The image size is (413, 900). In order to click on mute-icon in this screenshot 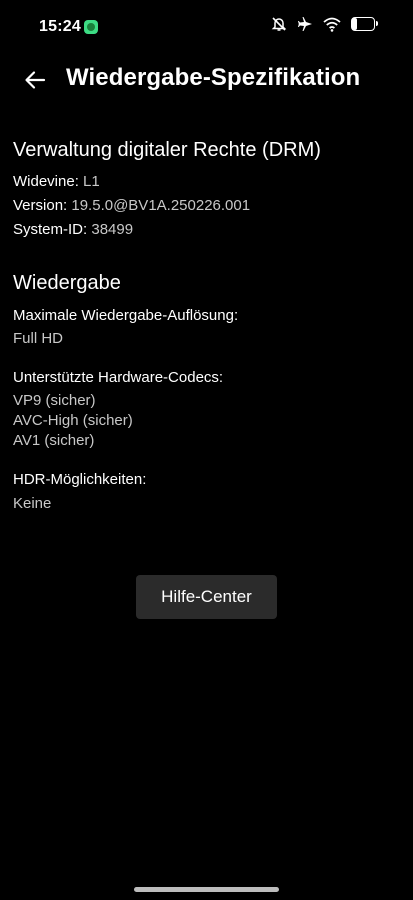, I will do `click(279, 24)`.